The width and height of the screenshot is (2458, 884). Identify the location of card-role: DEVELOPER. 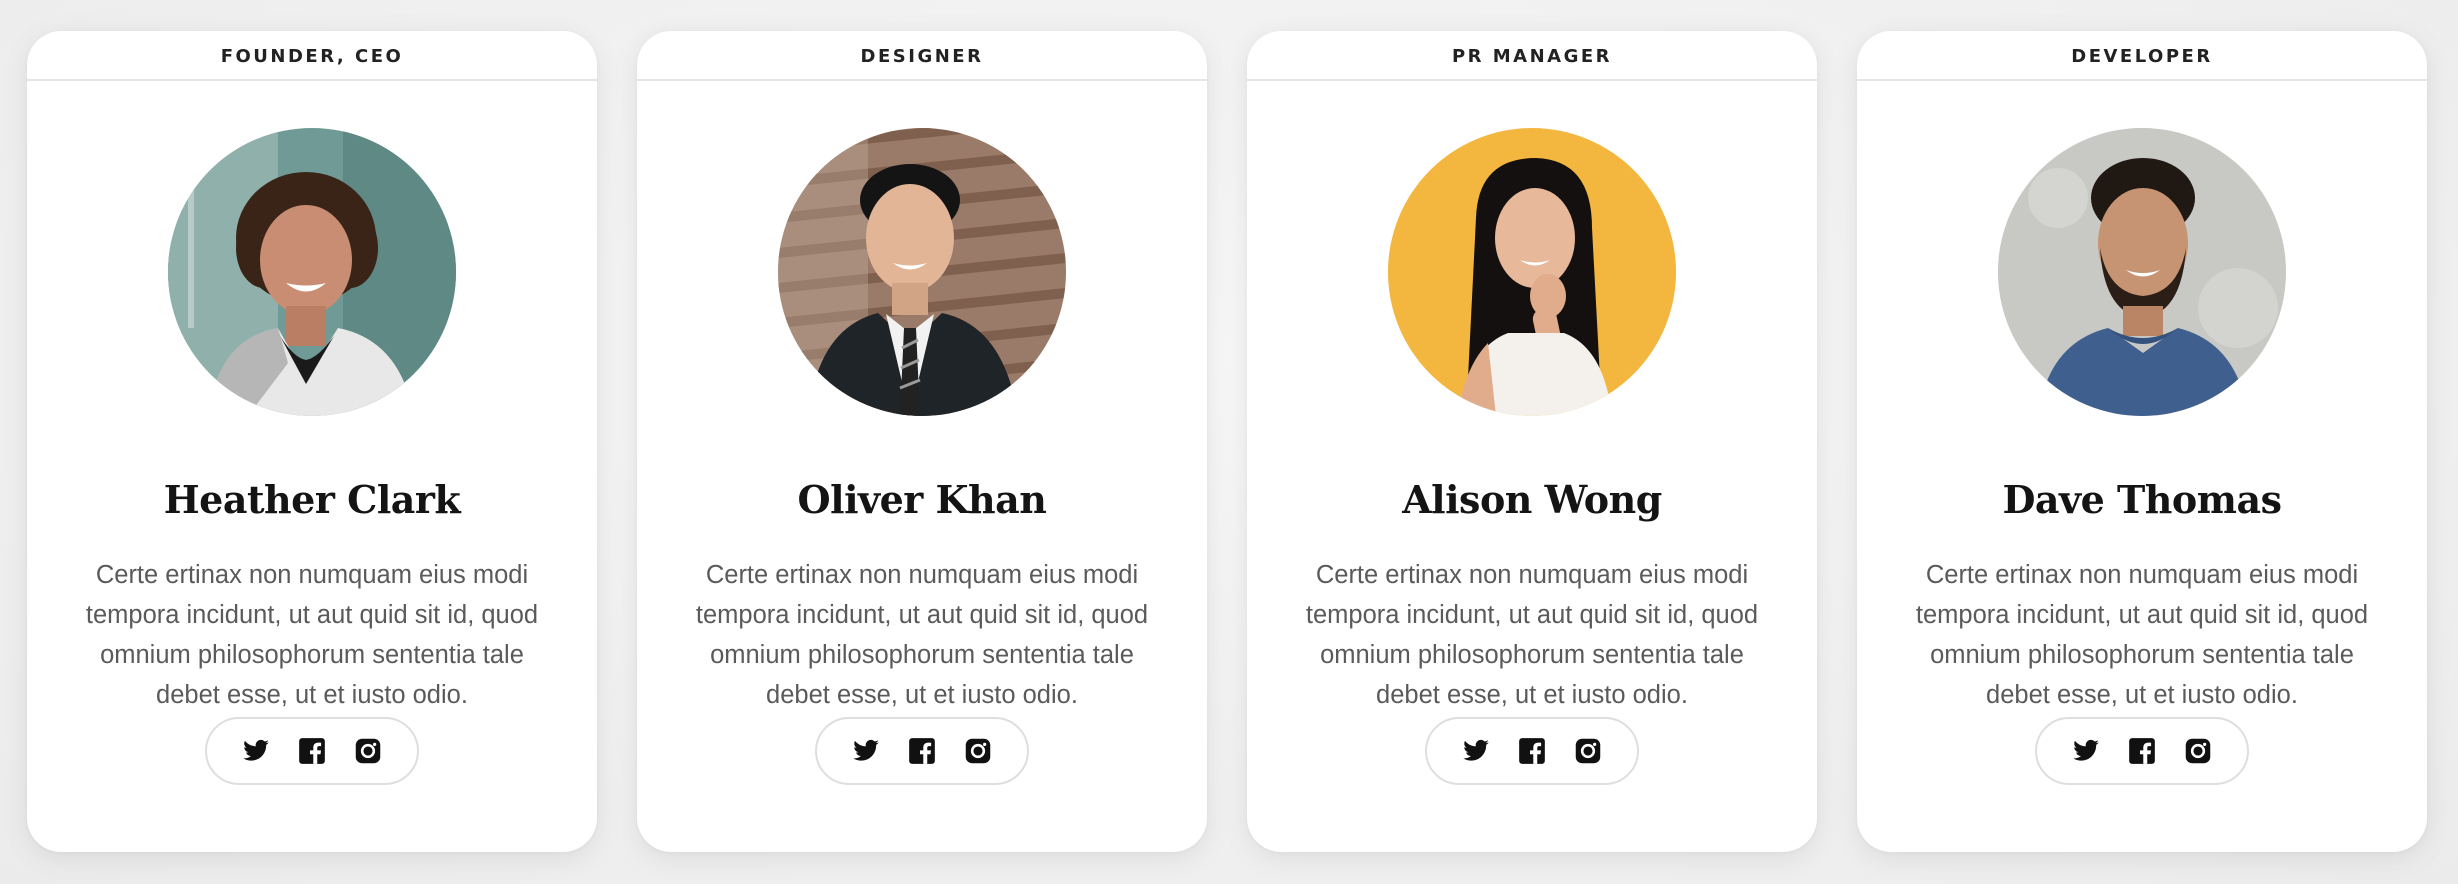
(2142, 56).